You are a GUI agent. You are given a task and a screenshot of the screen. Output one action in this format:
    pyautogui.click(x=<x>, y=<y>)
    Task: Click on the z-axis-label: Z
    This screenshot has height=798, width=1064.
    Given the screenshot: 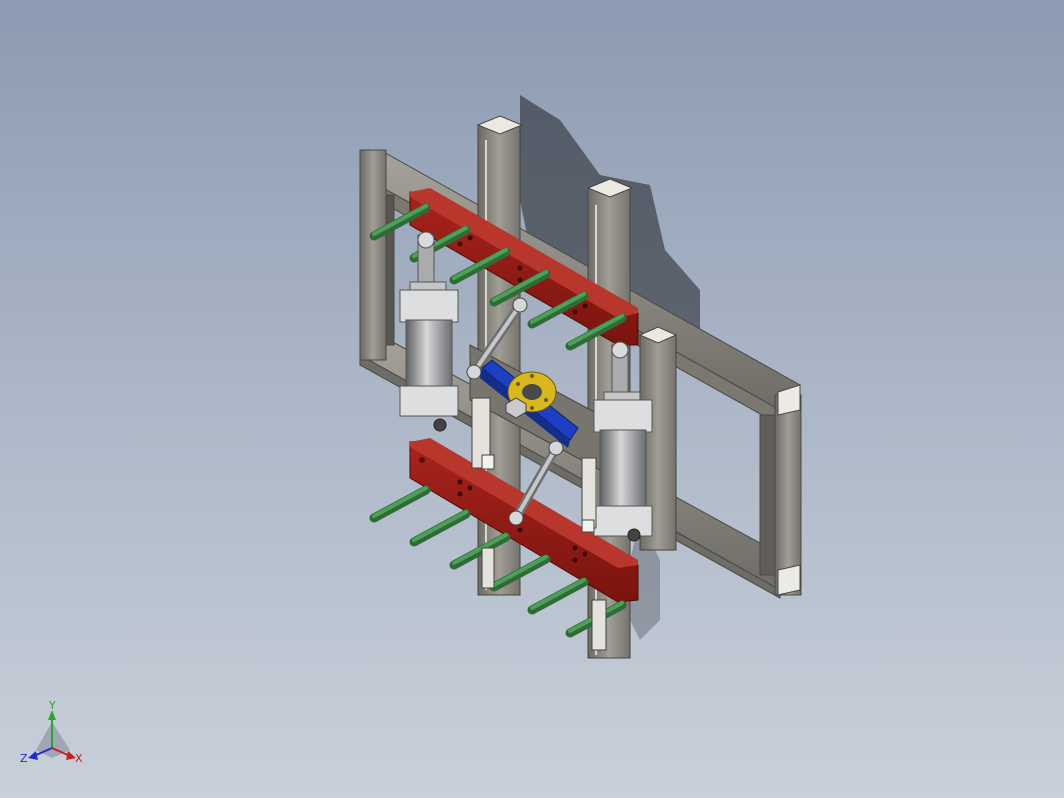 What is the action you would take?
    pyautogui.click(x=24, y=758)
    